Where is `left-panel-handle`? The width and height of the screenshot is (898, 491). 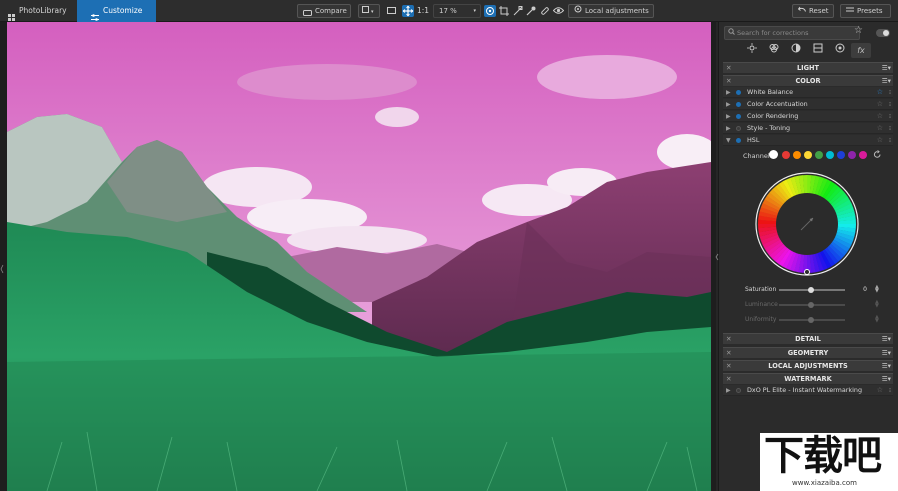
left-panel-handle is located at coordinates (2, 269).